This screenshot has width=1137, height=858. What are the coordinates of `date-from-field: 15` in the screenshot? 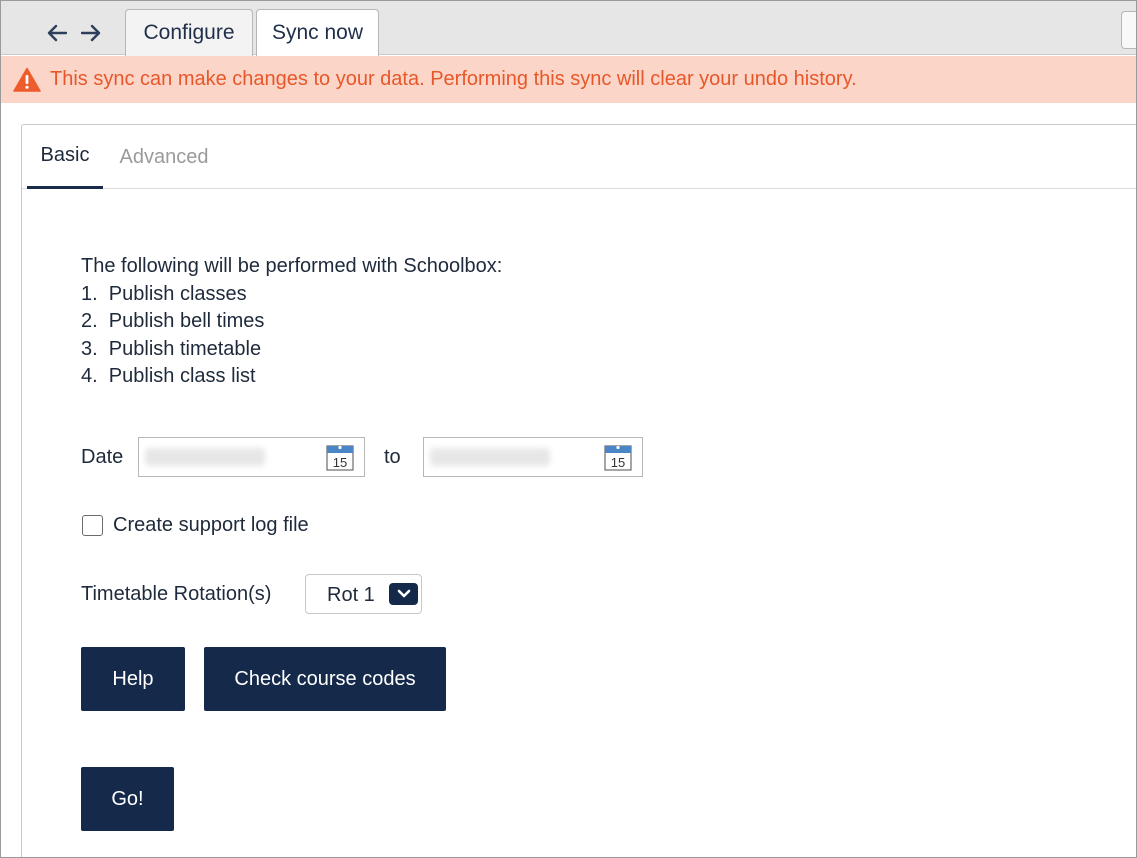 It's located at (251, 457).